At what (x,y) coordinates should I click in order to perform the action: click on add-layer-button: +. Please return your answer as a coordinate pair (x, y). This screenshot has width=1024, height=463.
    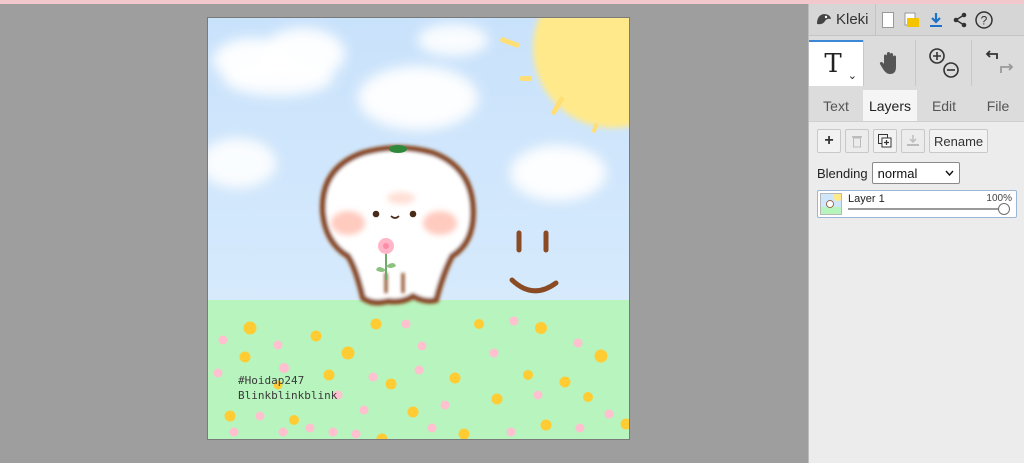
    Looking at the image, I should click on (829, 141).